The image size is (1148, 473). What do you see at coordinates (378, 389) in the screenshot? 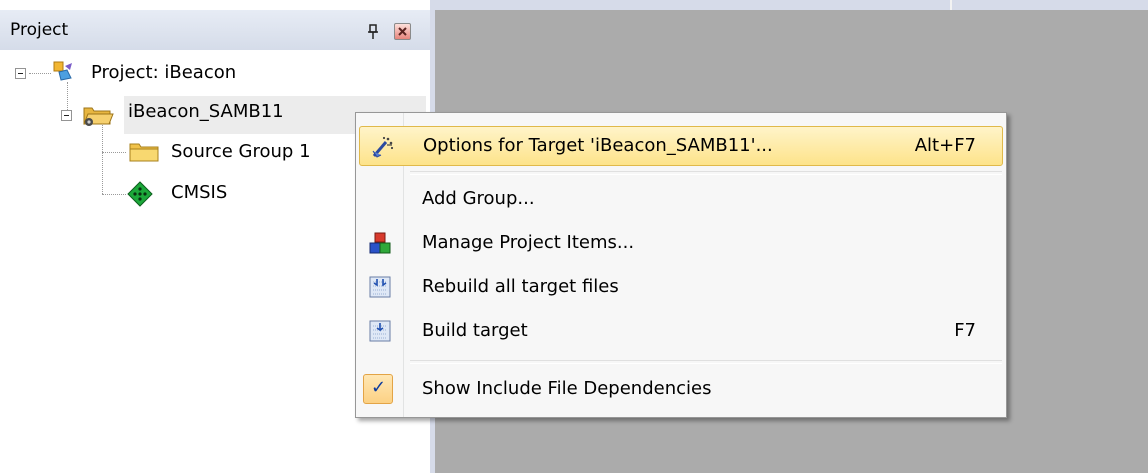
I see `check-icon: ✓` at bounding box center [378, 389].